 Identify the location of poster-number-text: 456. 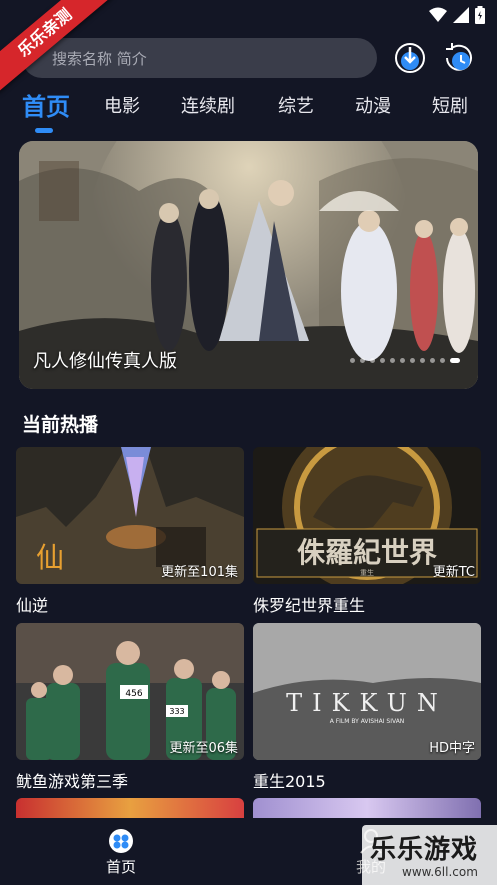
(133, 694).